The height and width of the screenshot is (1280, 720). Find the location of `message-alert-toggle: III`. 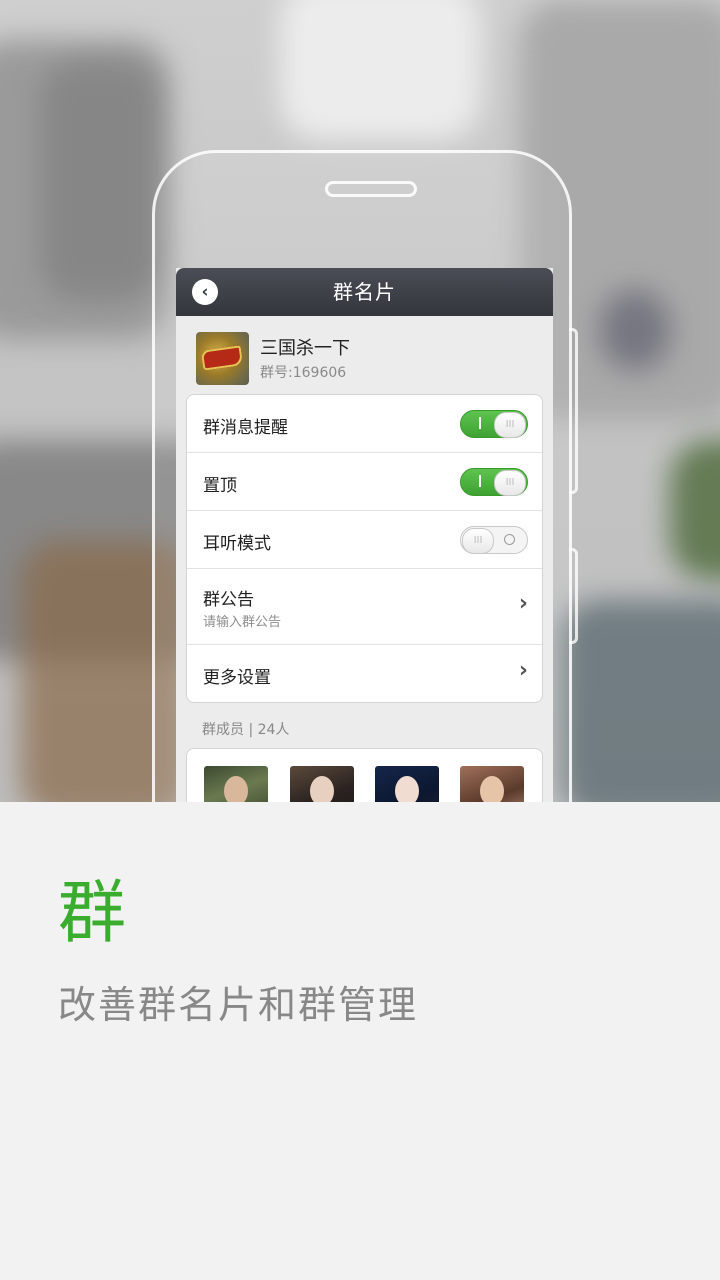

message-alert-toggle: III is located at coordinates (494, 424).